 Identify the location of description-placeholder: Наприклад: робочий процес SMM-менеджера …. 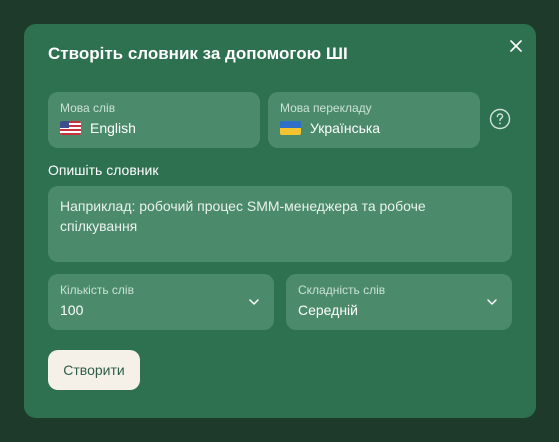
(243, 216).